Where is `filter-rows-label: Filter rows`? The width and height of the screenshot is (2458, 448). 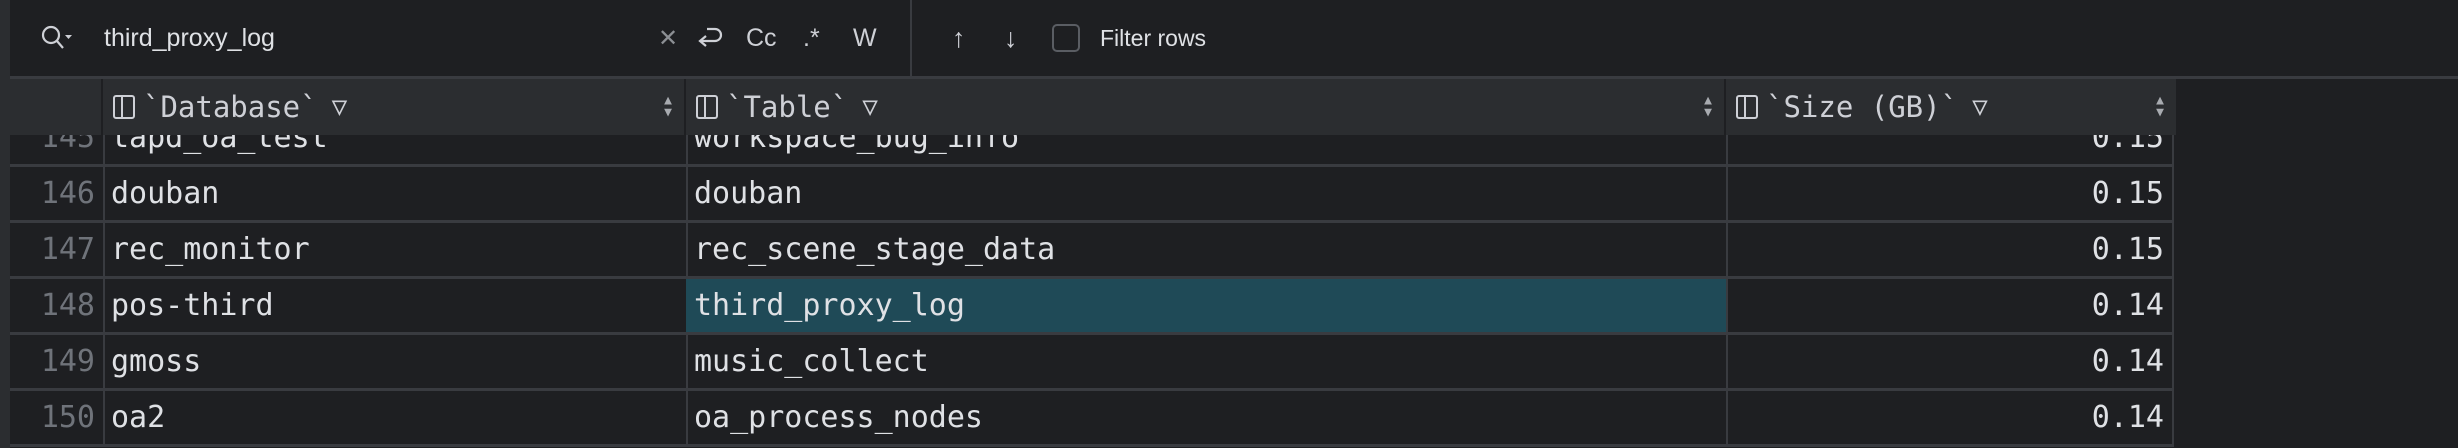
filter-rows-label: Filter rows is located at coordinates (1153, 38).